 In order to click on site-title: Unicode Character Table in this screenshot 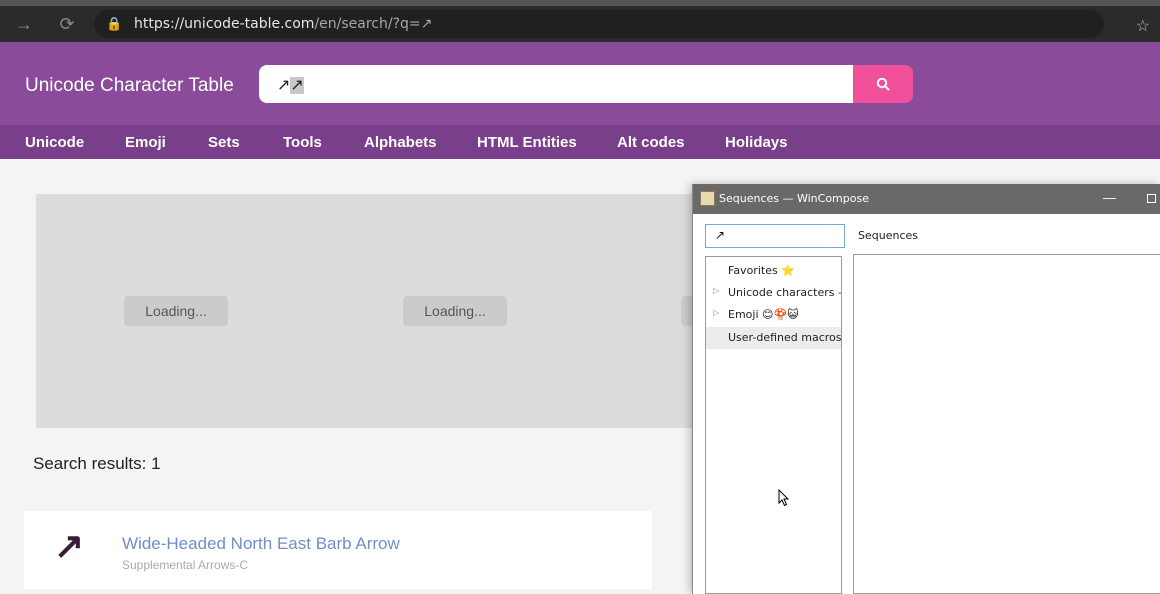, I will do `click(129, 86)`.